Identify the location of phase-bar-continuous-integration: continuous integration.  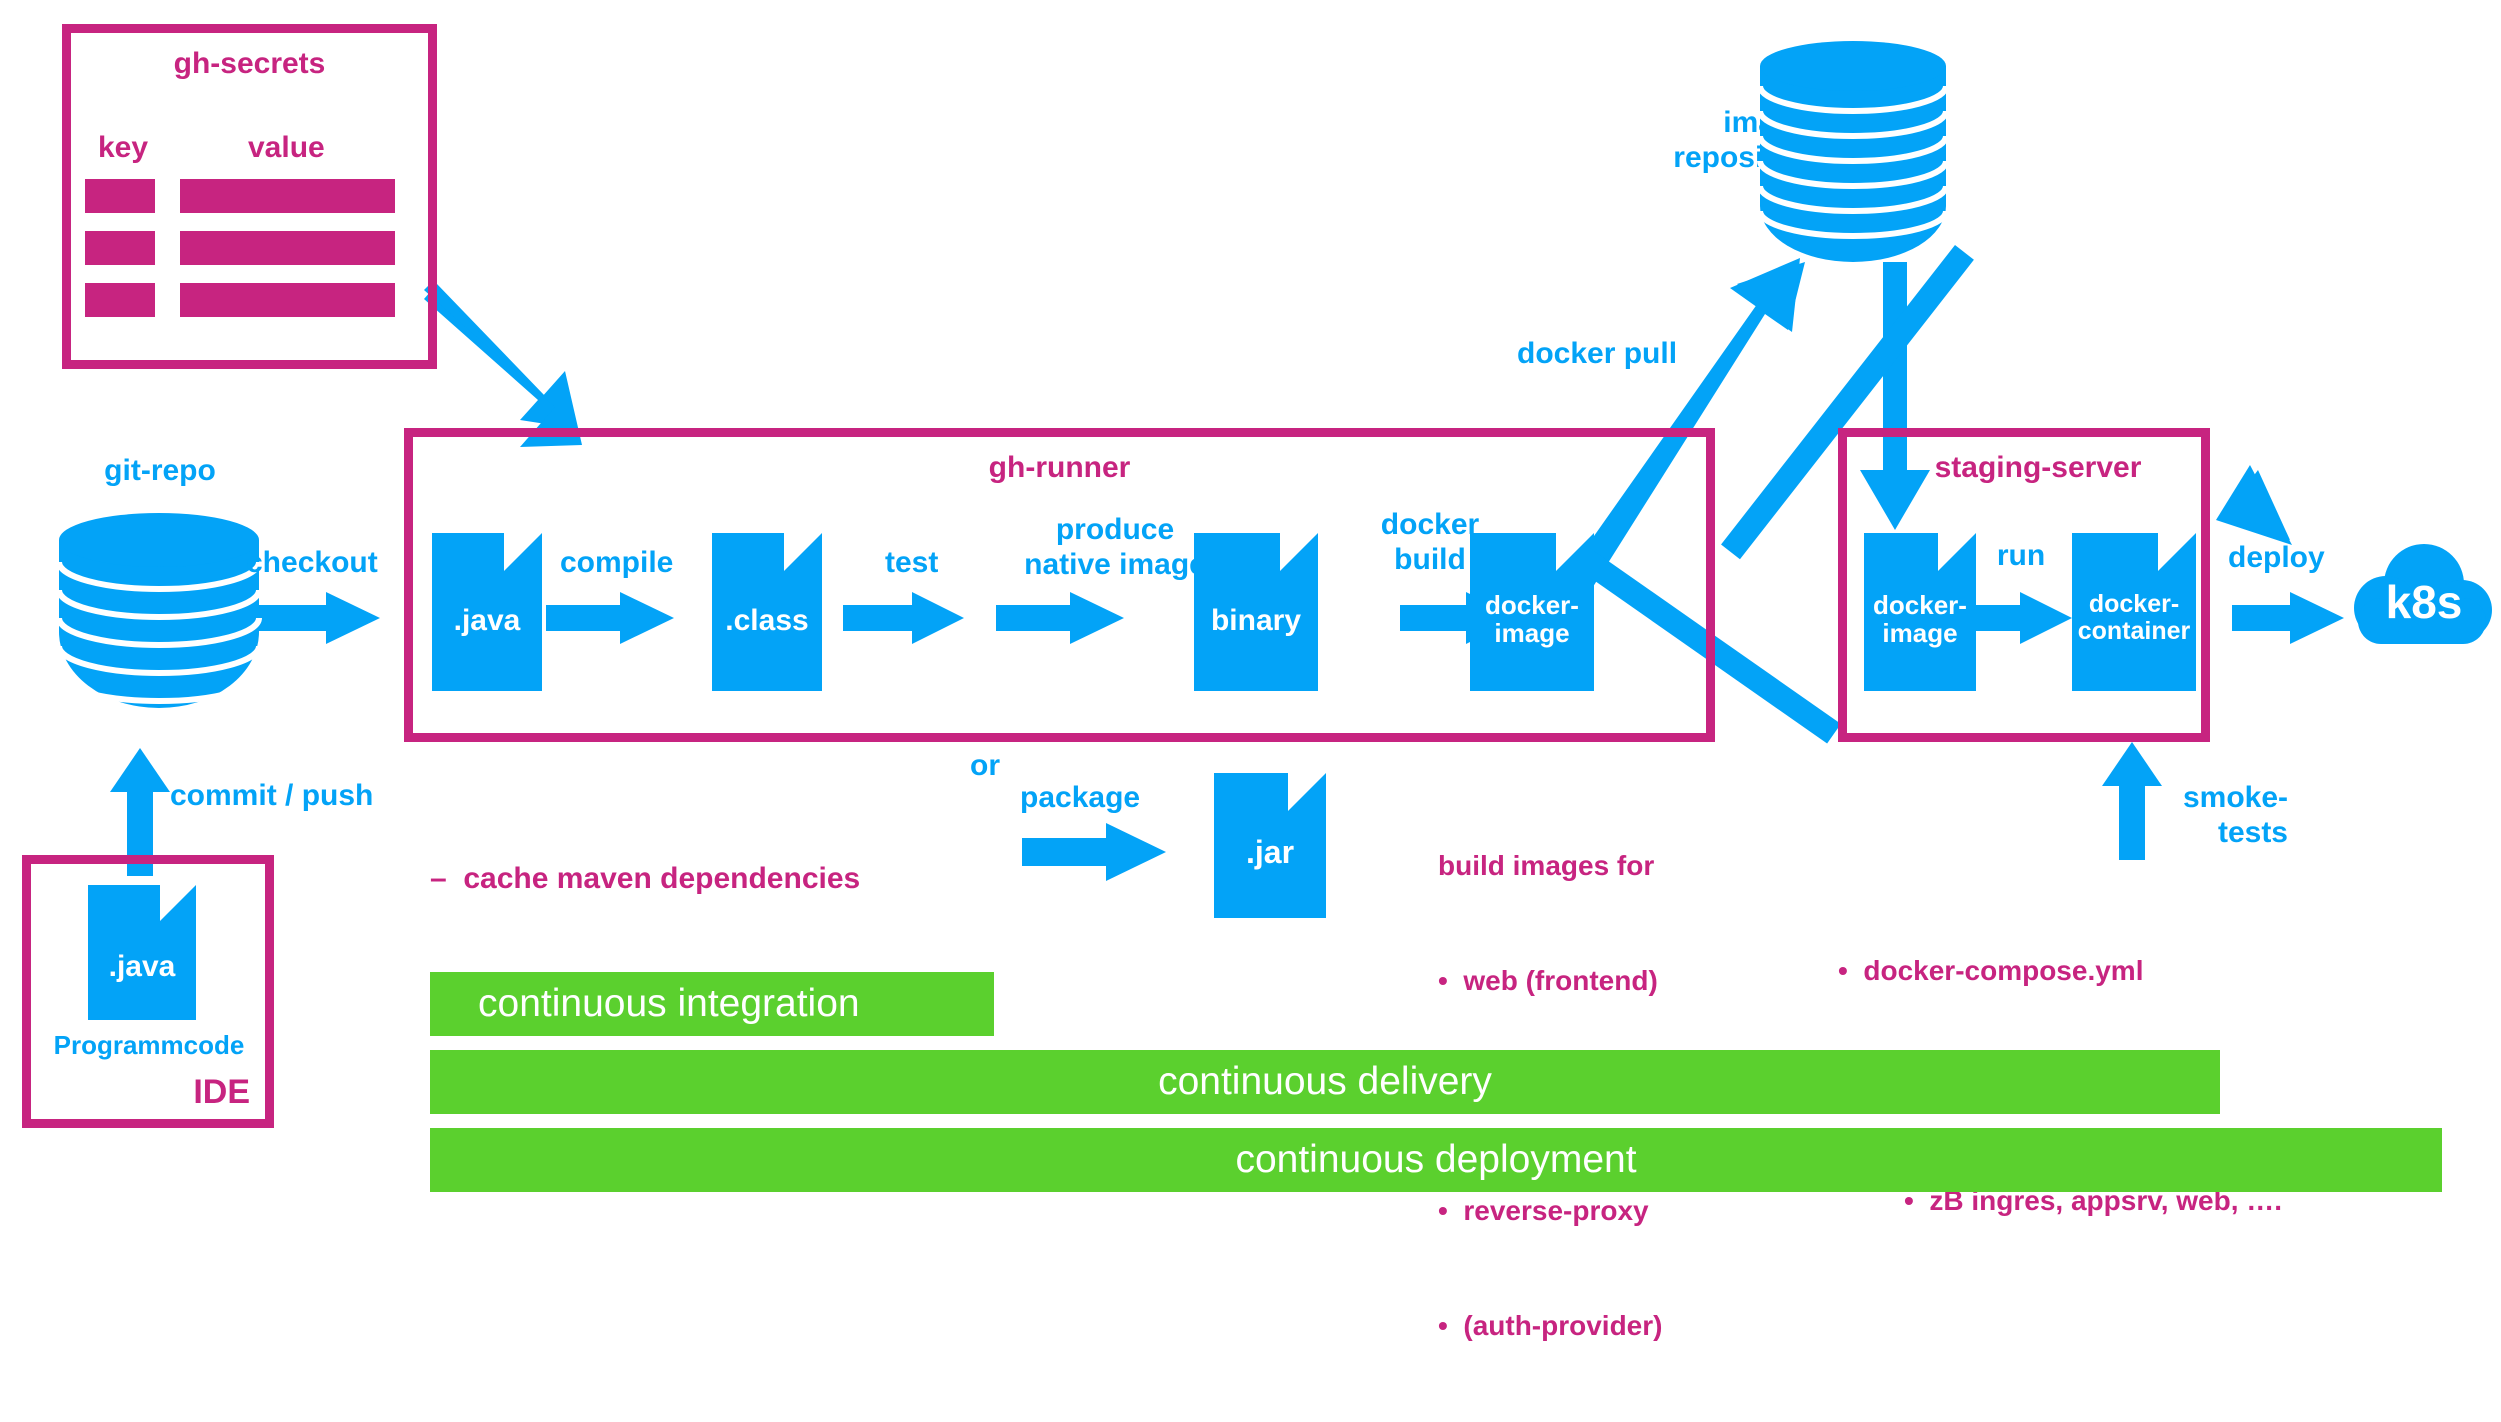
(712, 1004).